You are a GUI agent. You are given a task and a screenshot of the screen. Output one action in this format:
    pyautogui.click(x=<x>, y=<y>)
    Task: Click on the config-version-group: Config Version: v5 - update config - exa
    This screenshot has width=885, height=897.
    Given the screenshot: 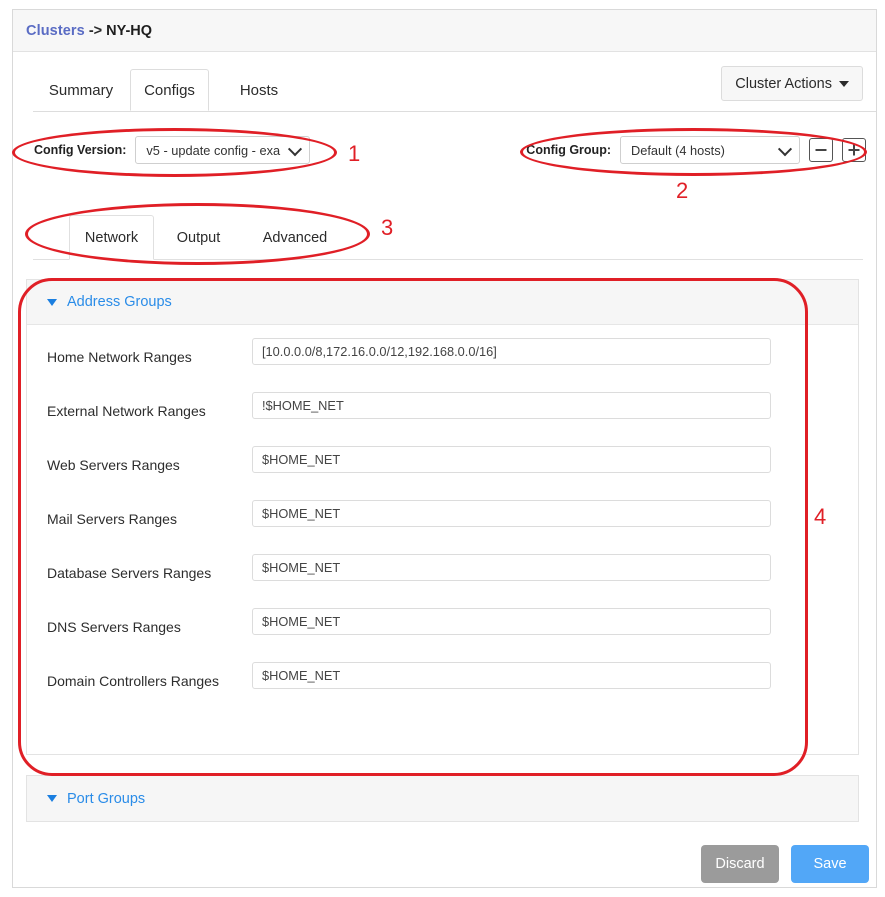 What is the action you would take?
    pyautogui.click(x=172, y=150)
    